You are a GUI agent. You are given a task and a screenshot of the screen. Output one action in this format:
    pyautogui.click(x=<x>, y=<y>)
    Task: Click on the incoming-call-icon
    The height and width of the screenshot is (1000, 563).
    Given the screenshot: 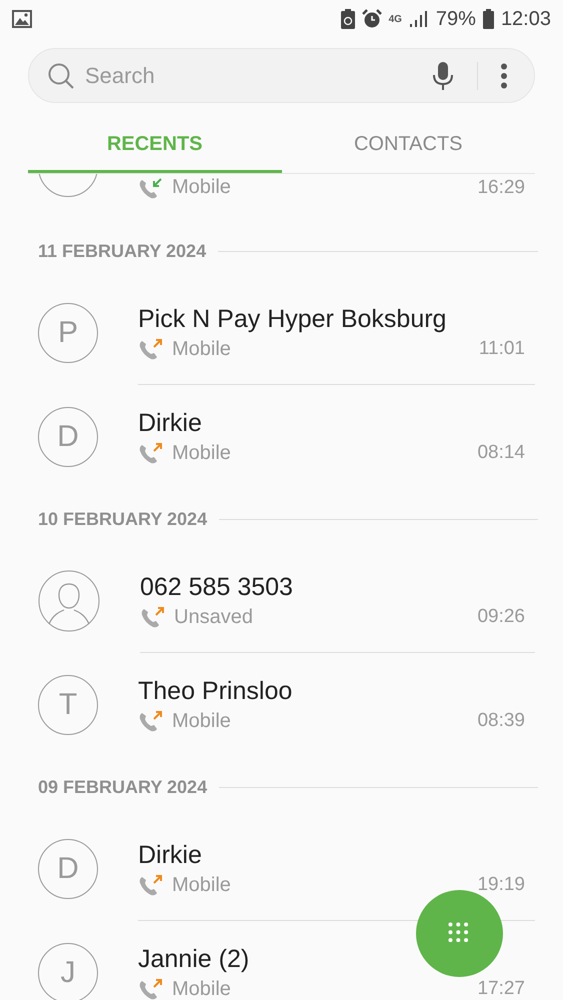 What is the action you would take?
    pyautogui.click(x=150, y=187)
    